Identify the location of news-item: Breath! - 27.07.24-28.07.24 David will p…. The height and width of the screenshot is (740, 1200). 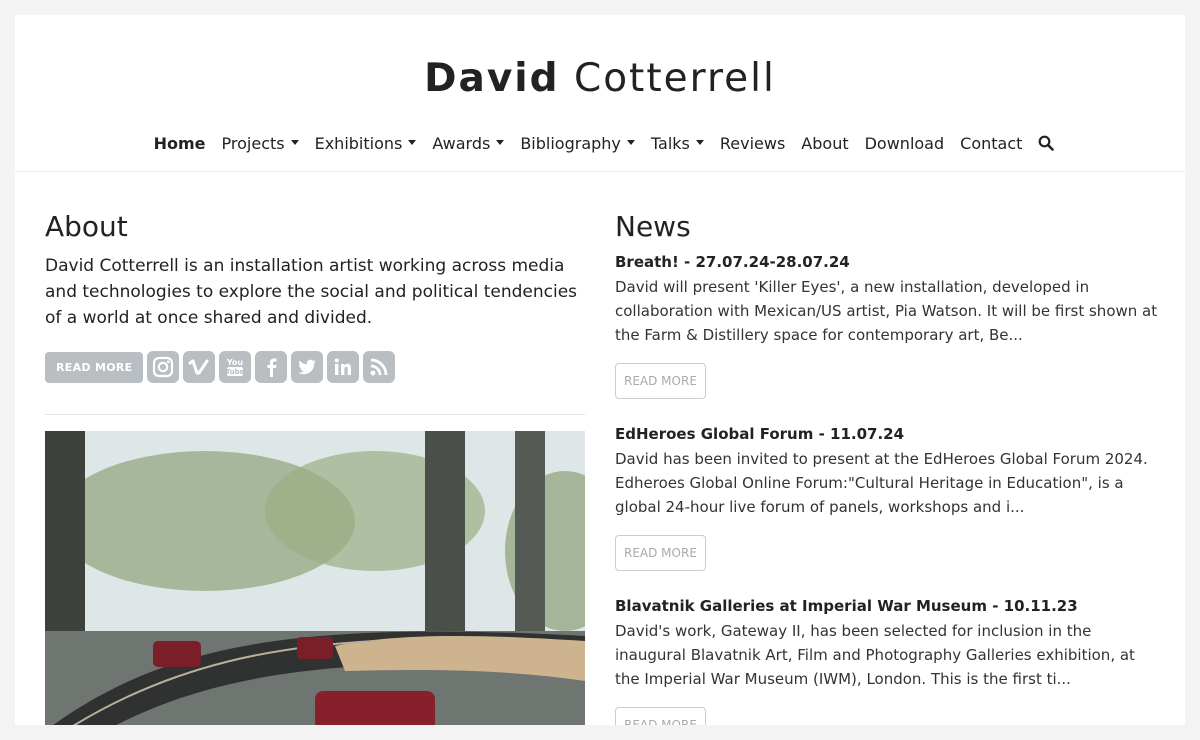
(887, 326).